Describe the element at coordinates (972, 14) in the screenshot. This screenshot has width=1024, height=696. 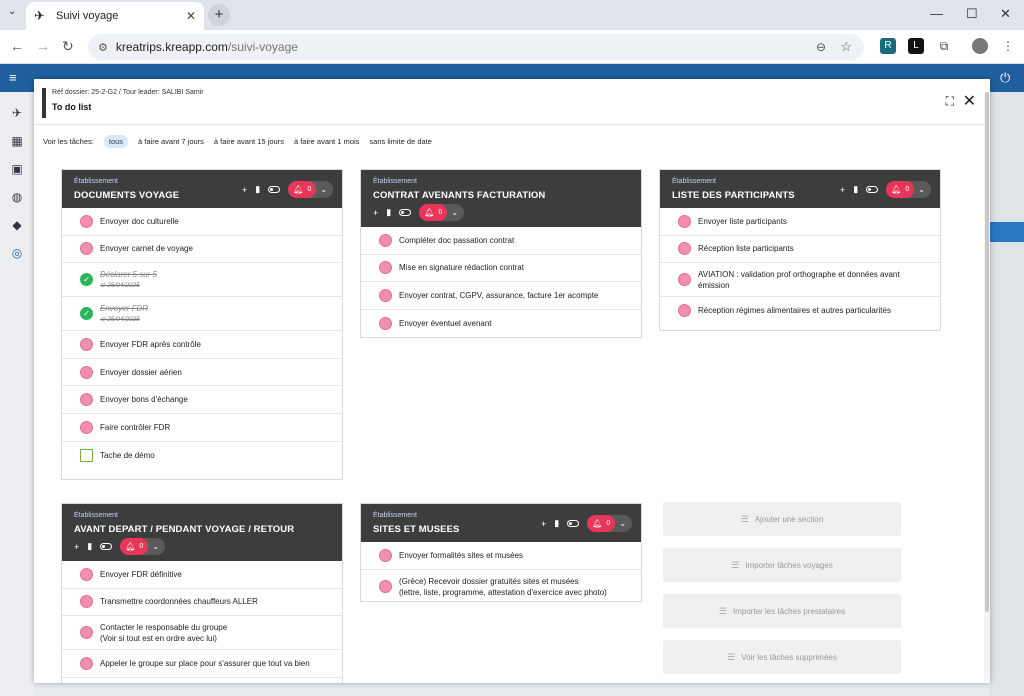
I see `maximize-icon: ☐` at that location.